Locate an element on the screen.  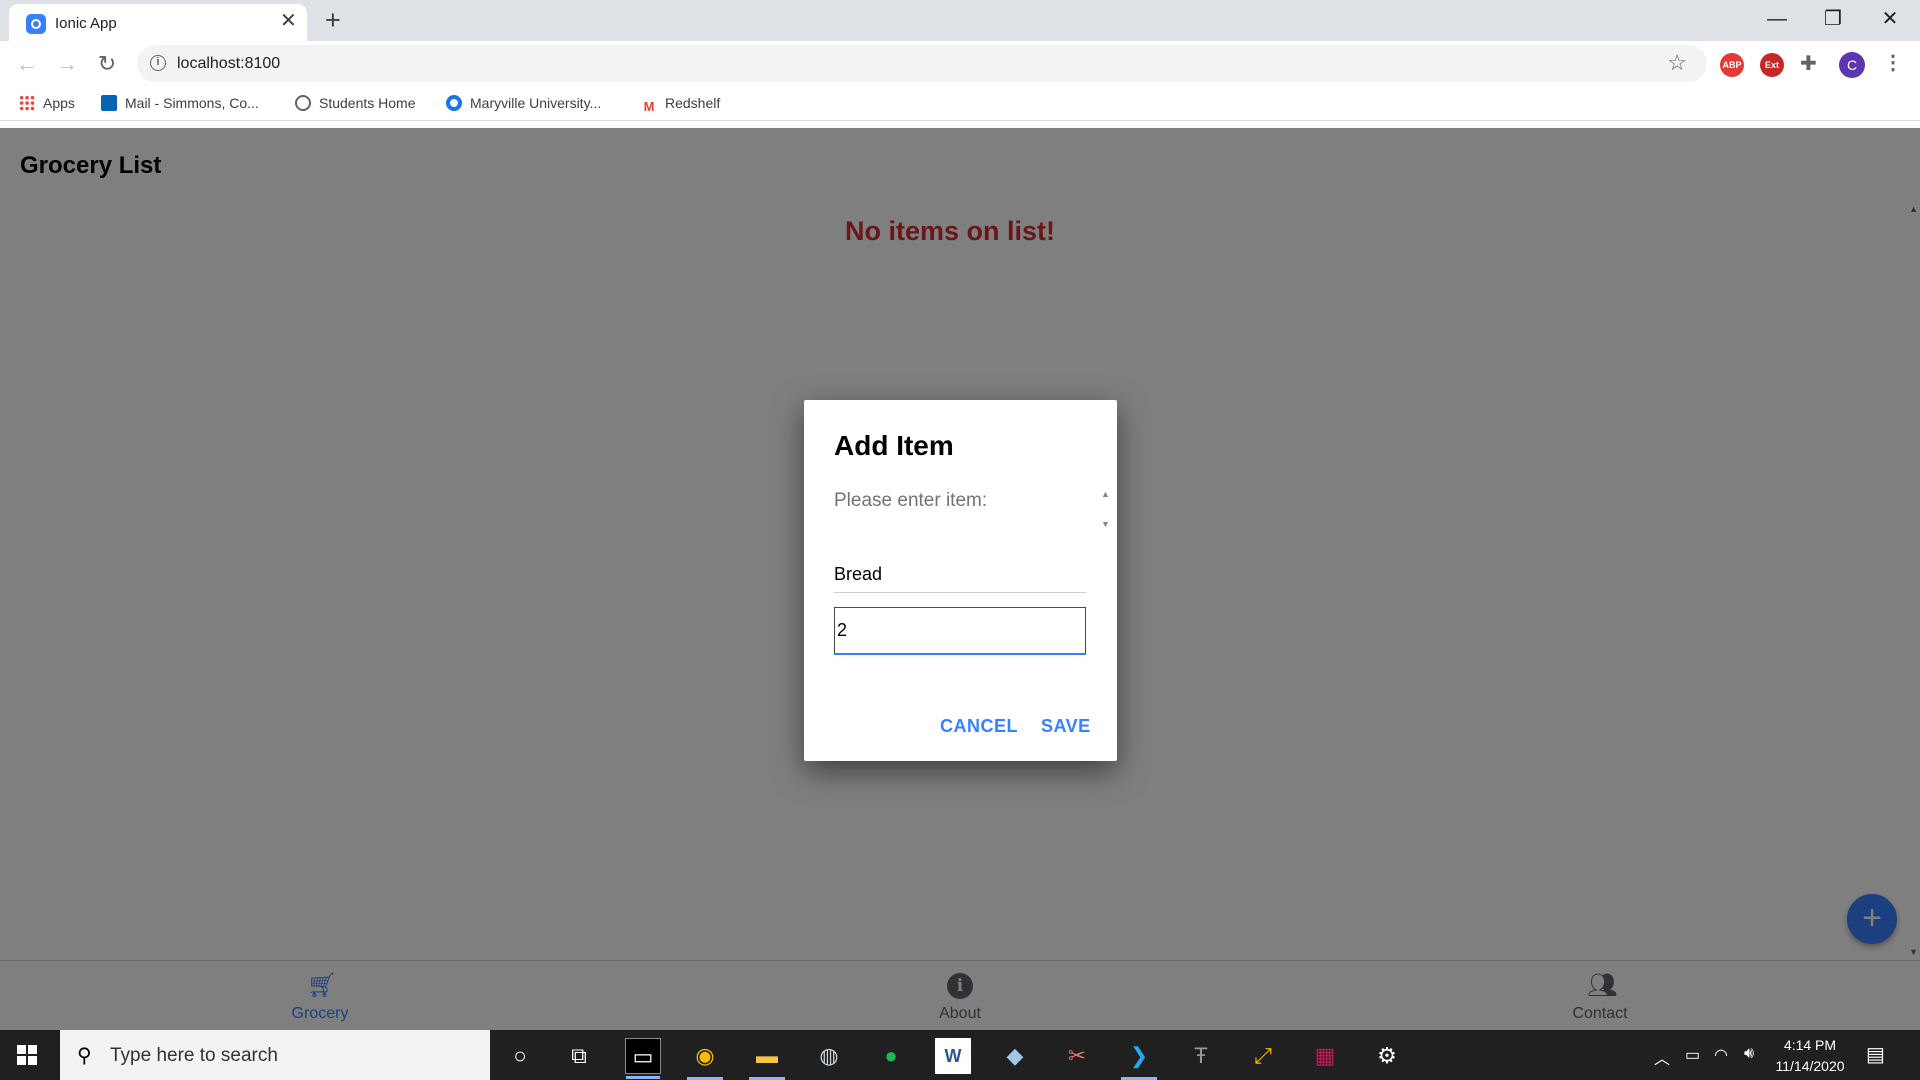
browser-toolbar: ← → ↻ i localhost:8100 ☆ ABP Ext ✚ C ⋮ is located at coordinates (960, 64).